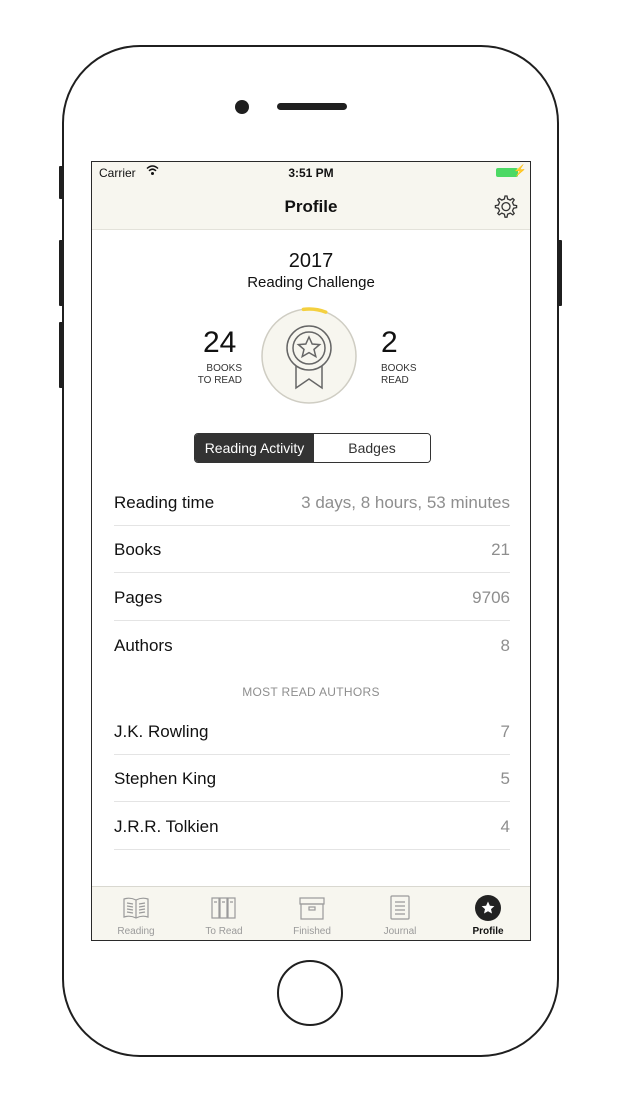 The height and width of the screenshot is (1104, 621). I want to click on segment-badges: Badges, so click(372, 448).